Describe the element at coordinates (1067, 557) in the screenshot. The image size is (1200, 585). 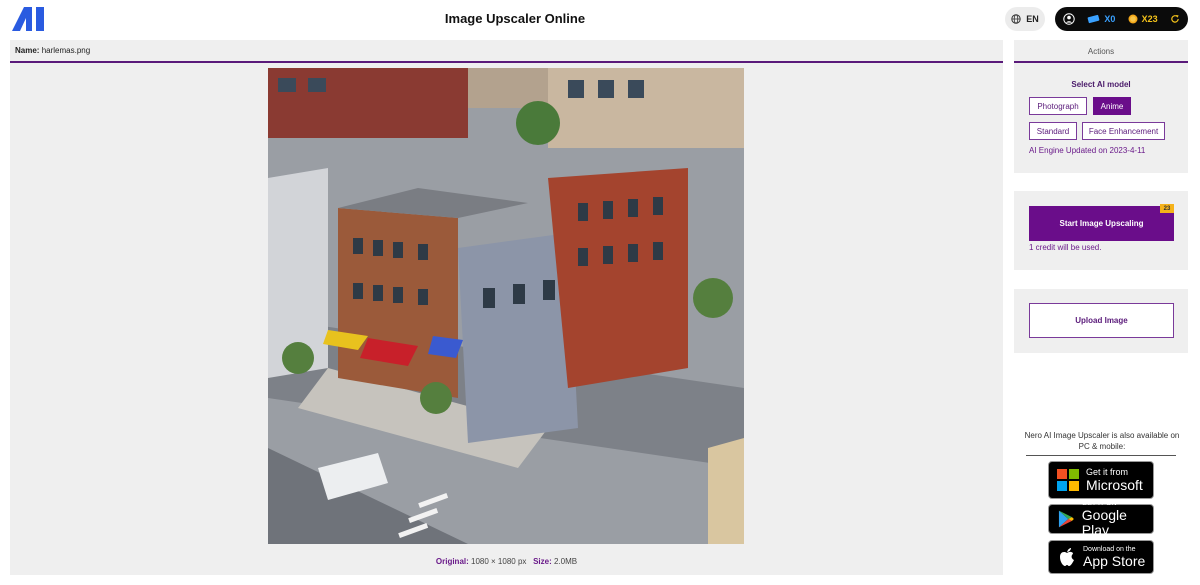
I see `apple-logo-icon` at that location.